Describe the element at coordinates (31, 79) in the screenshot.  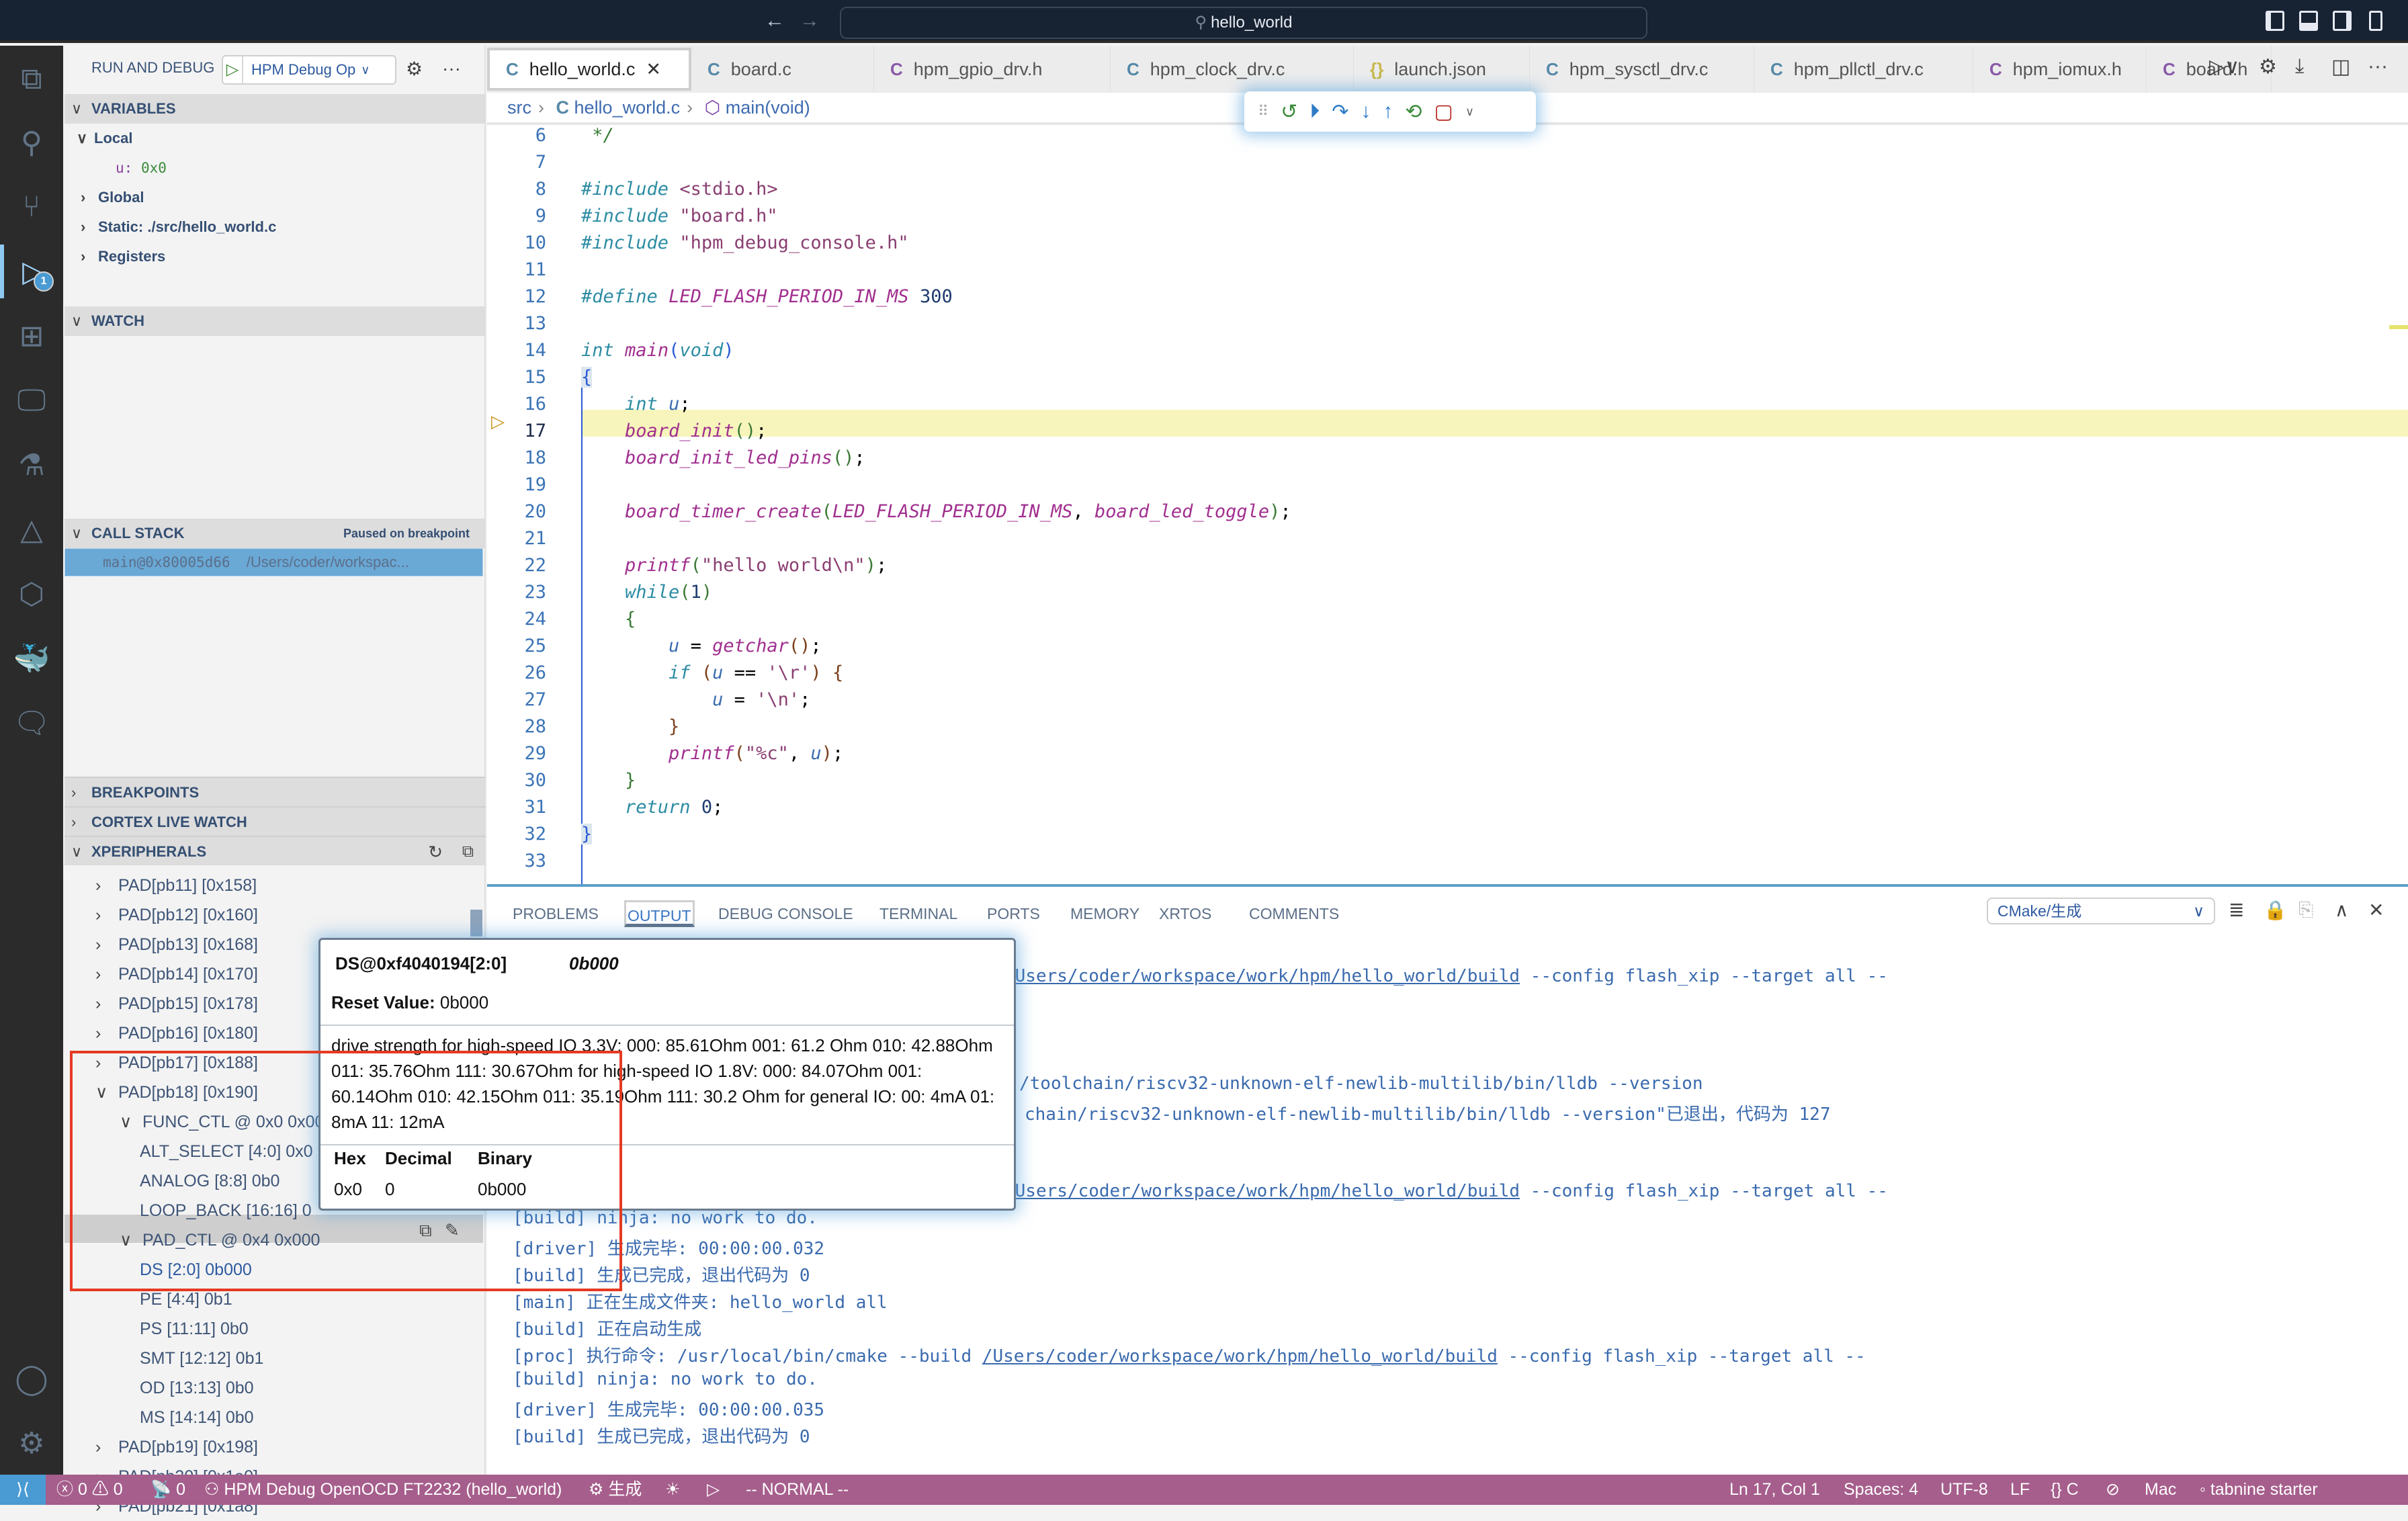
I see `explorer-icon: ⧉` at that location.